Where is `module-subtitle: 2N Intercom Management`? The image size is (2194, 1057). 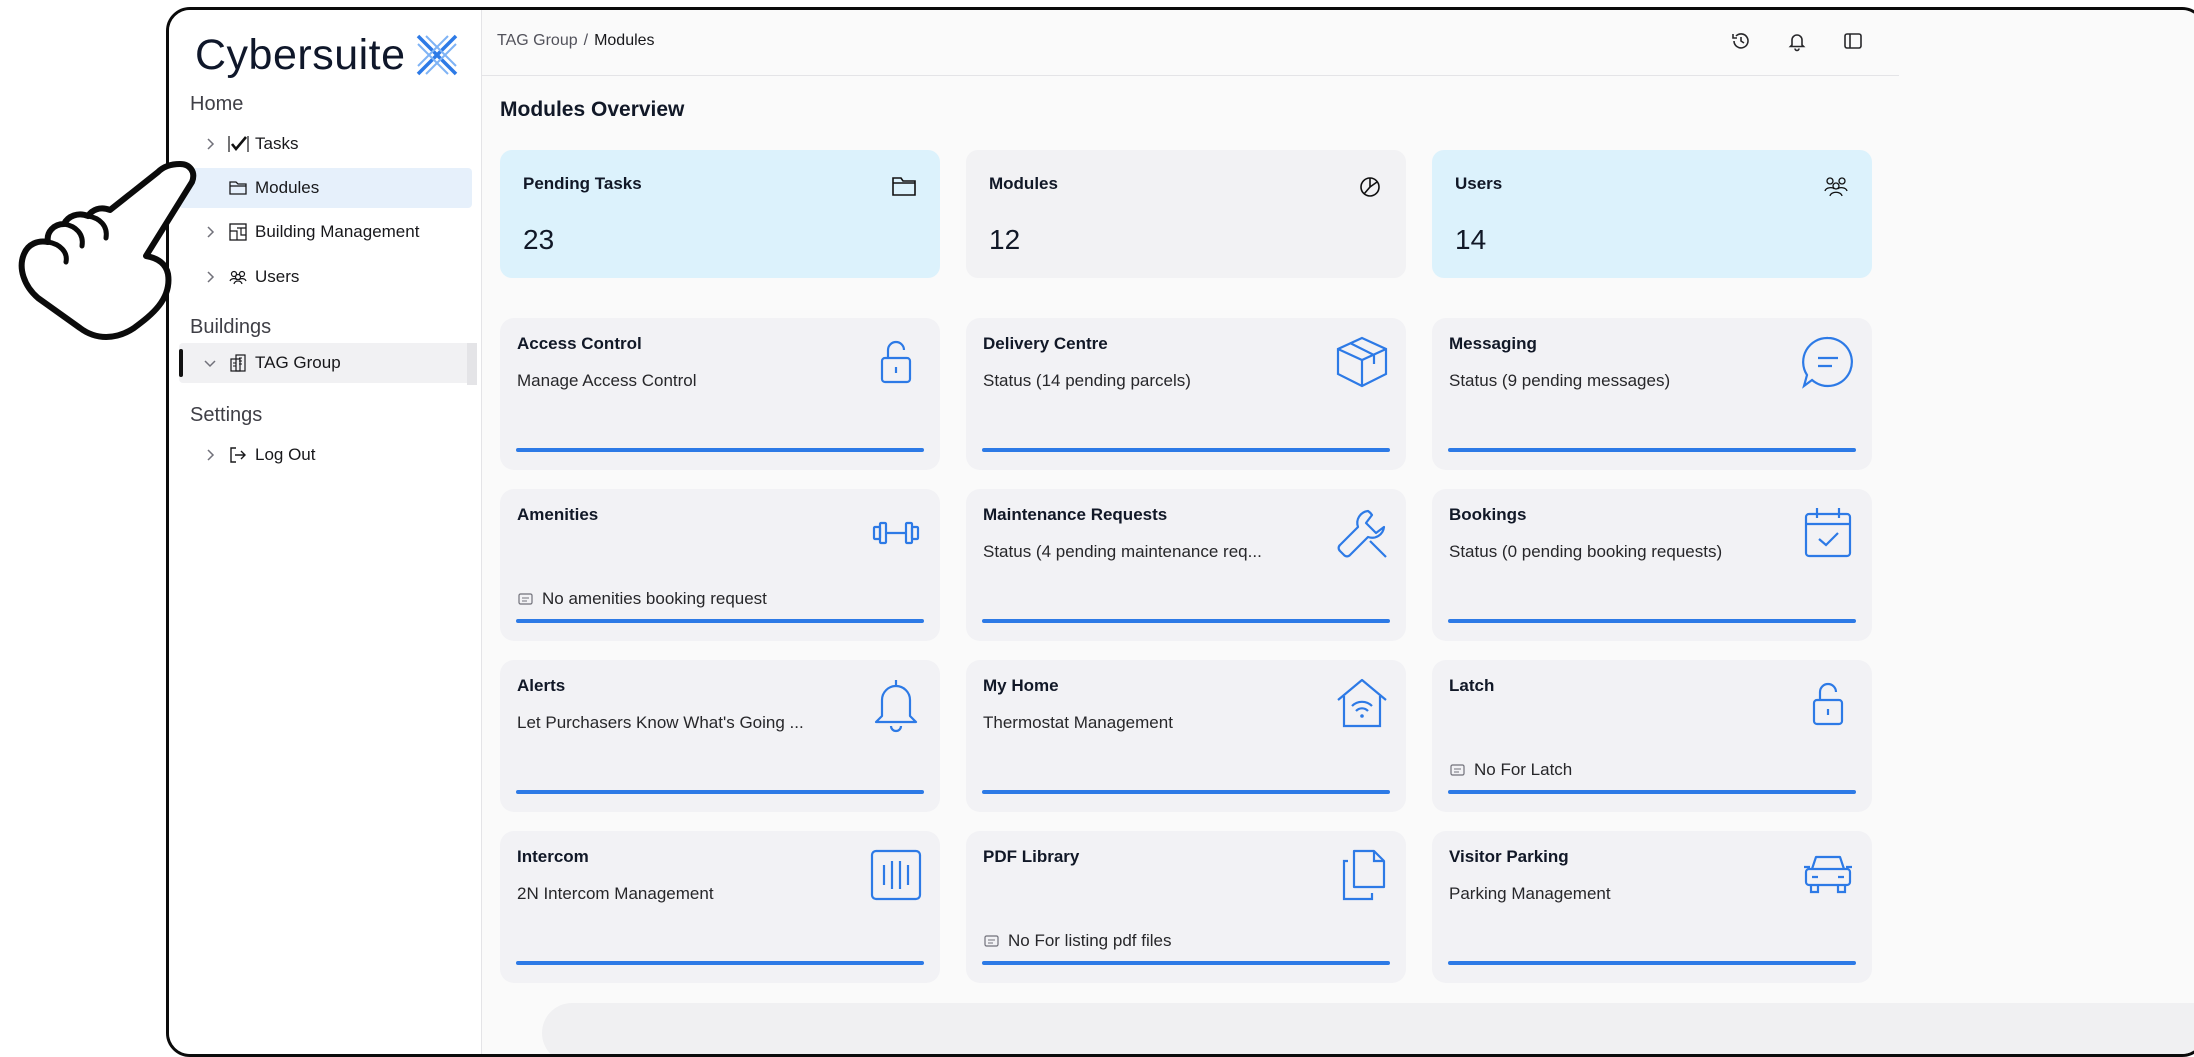 module-subtitle: 2N Intercom Management is located at coordinates (615, 893).